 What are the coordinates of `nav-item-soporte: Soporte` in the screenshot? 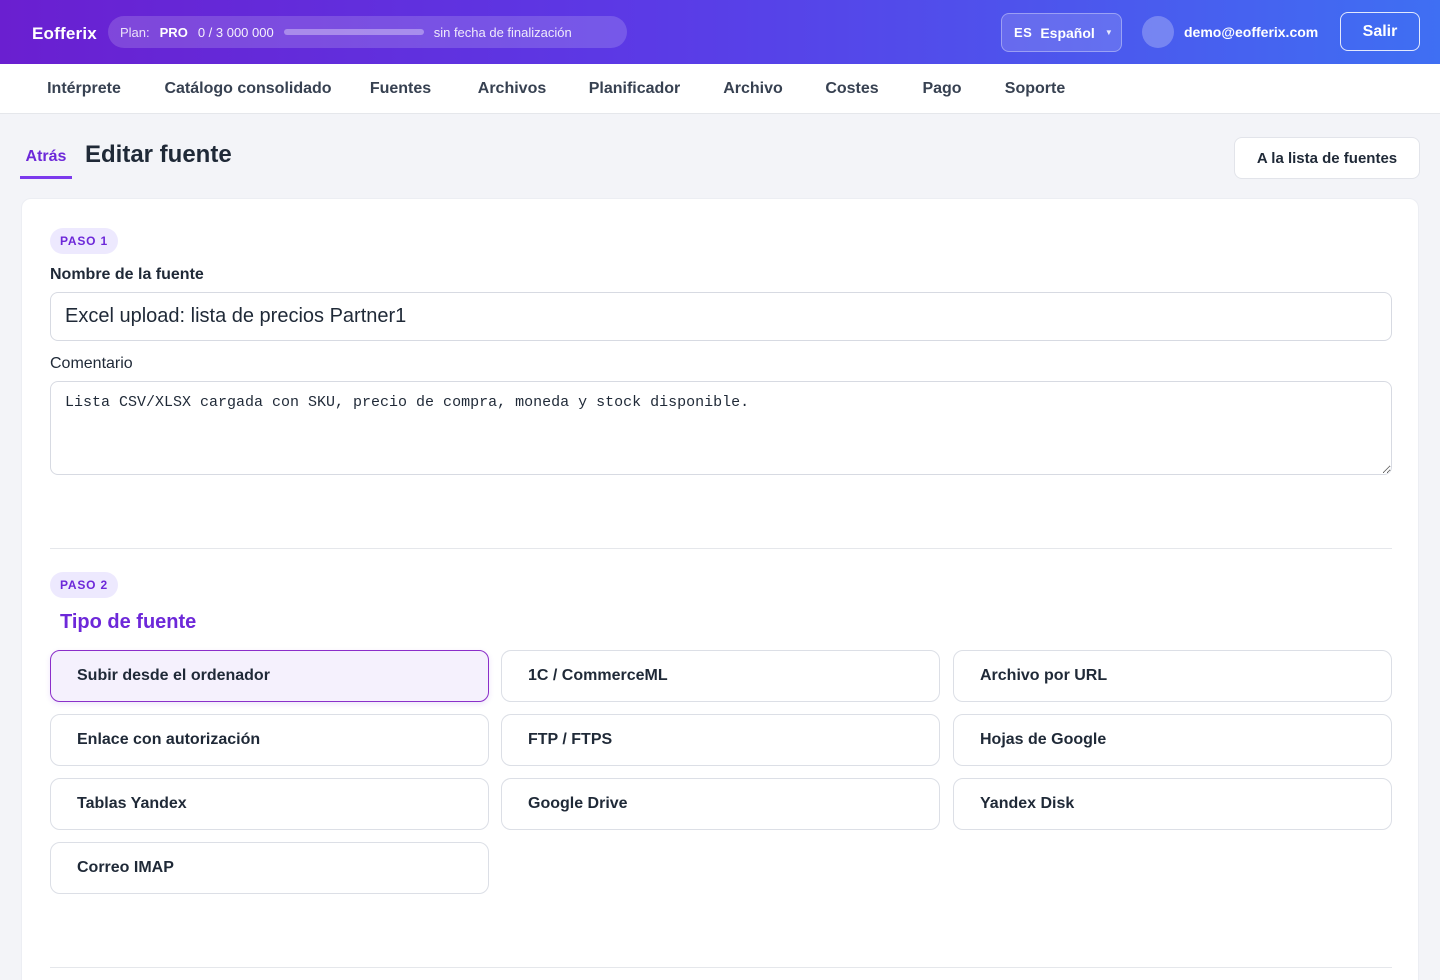 It's located at (1035, 88).